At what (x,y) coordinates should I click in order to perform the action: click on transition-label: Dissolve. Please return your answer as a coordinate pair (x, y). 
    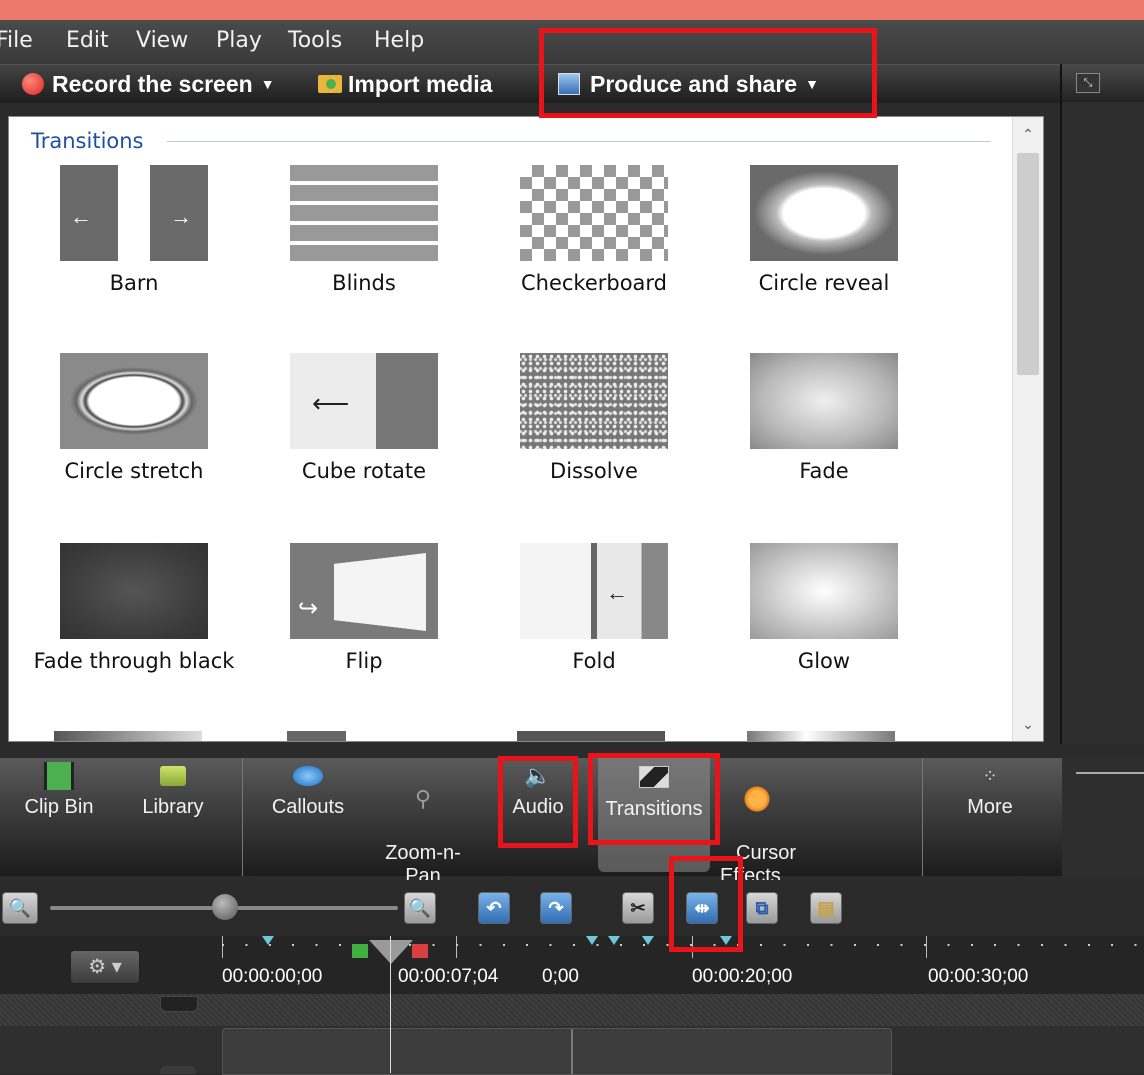
    Looking at the image, I should click on (594, 471).